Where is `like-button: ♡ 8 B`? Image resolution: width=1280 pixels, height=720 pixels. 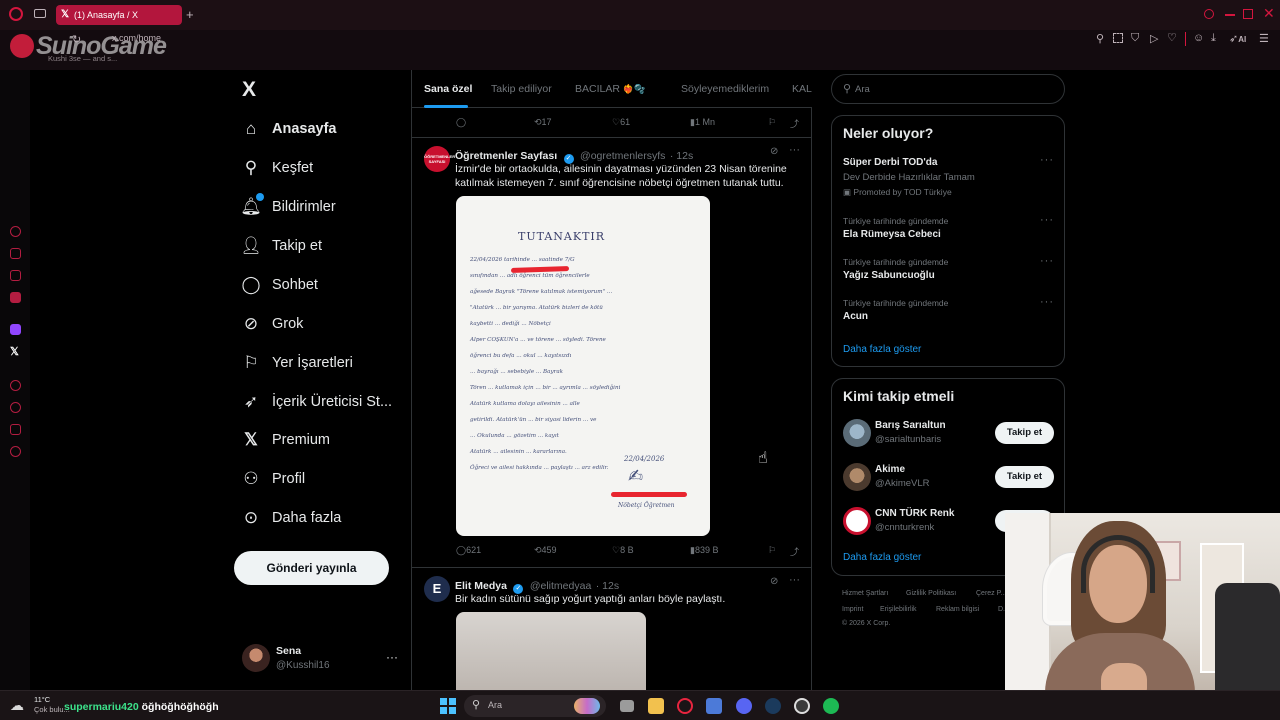
like-button: ♡ 8 B is located at coordinates (623, 550).